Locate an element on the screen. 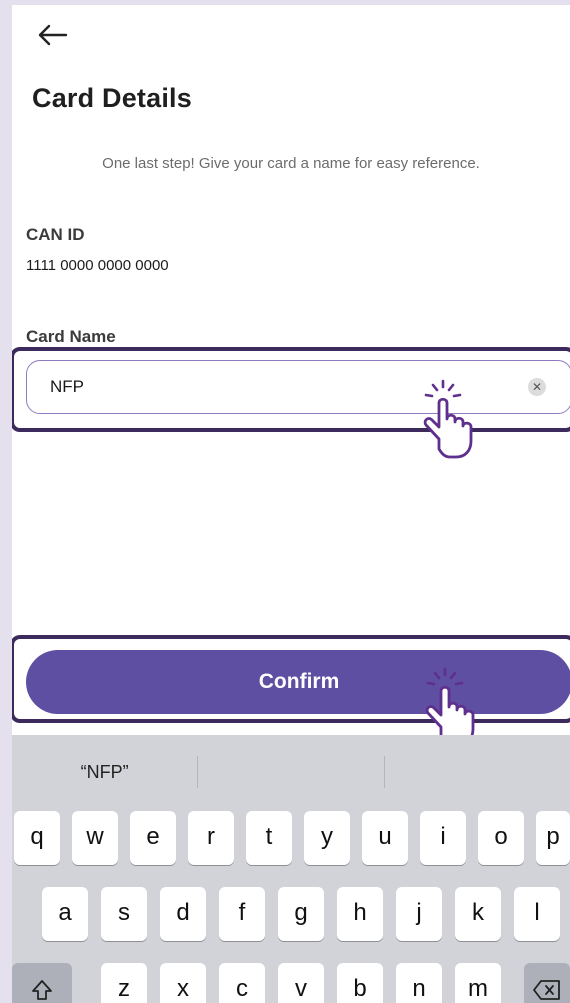 The height and width of the screenshot is (1003, 570). arrow-left-icon is located at coordinates (53, 35).